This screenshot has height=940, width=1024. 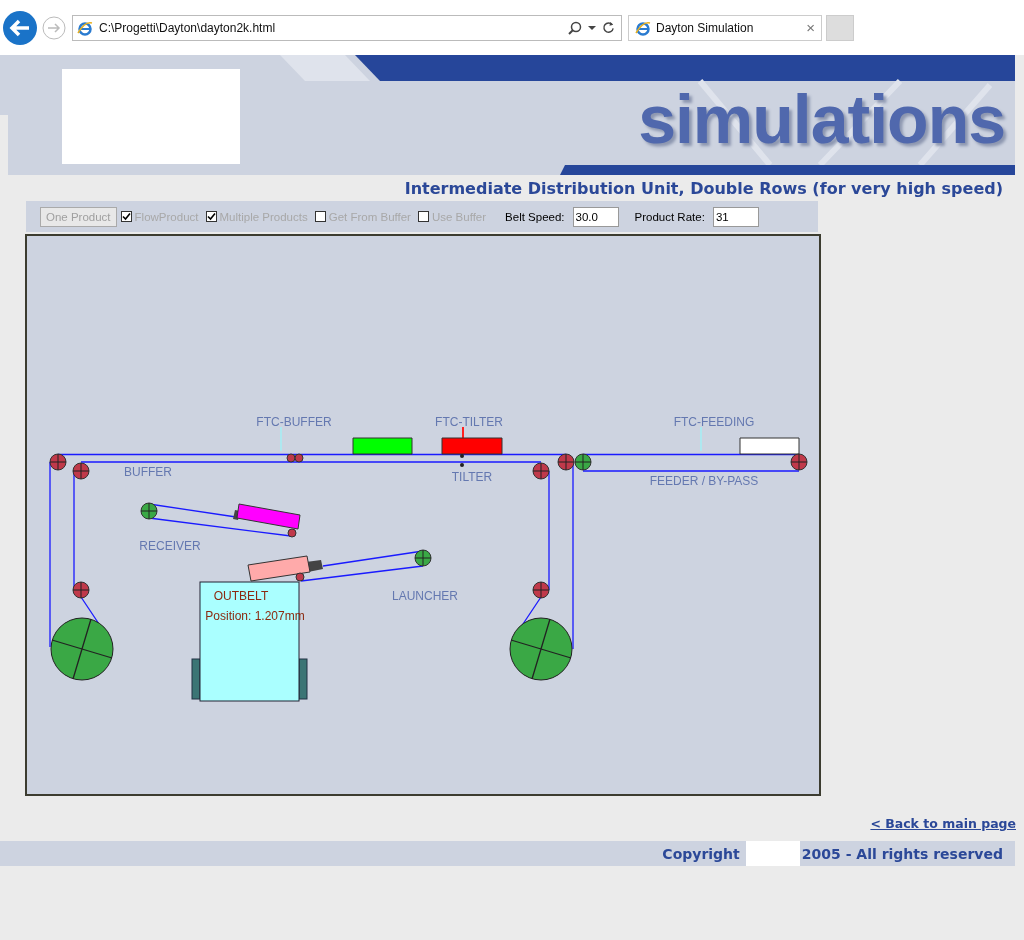 What do you see at coordinates (20, 27) in the screenshot?
I see `back-button` at bounding box center [20, 27].